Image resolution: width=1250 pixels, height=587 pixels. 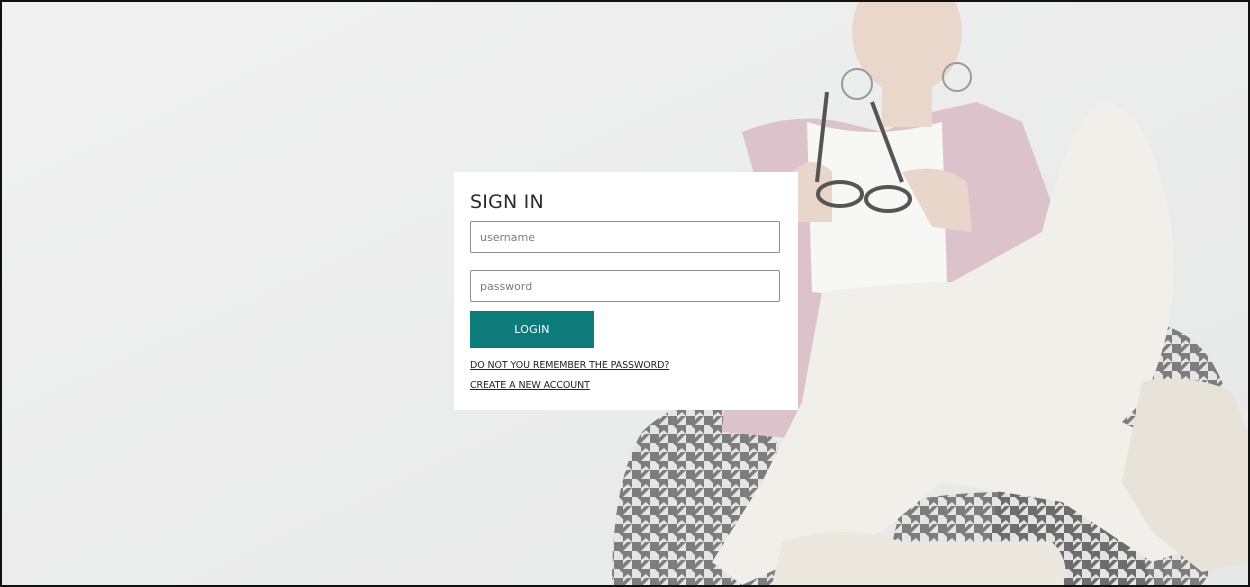 What do you see at coordinates (532, 329) in the screenshot?
I see `login-button: LOGIN` at bounding box center [532, 329].